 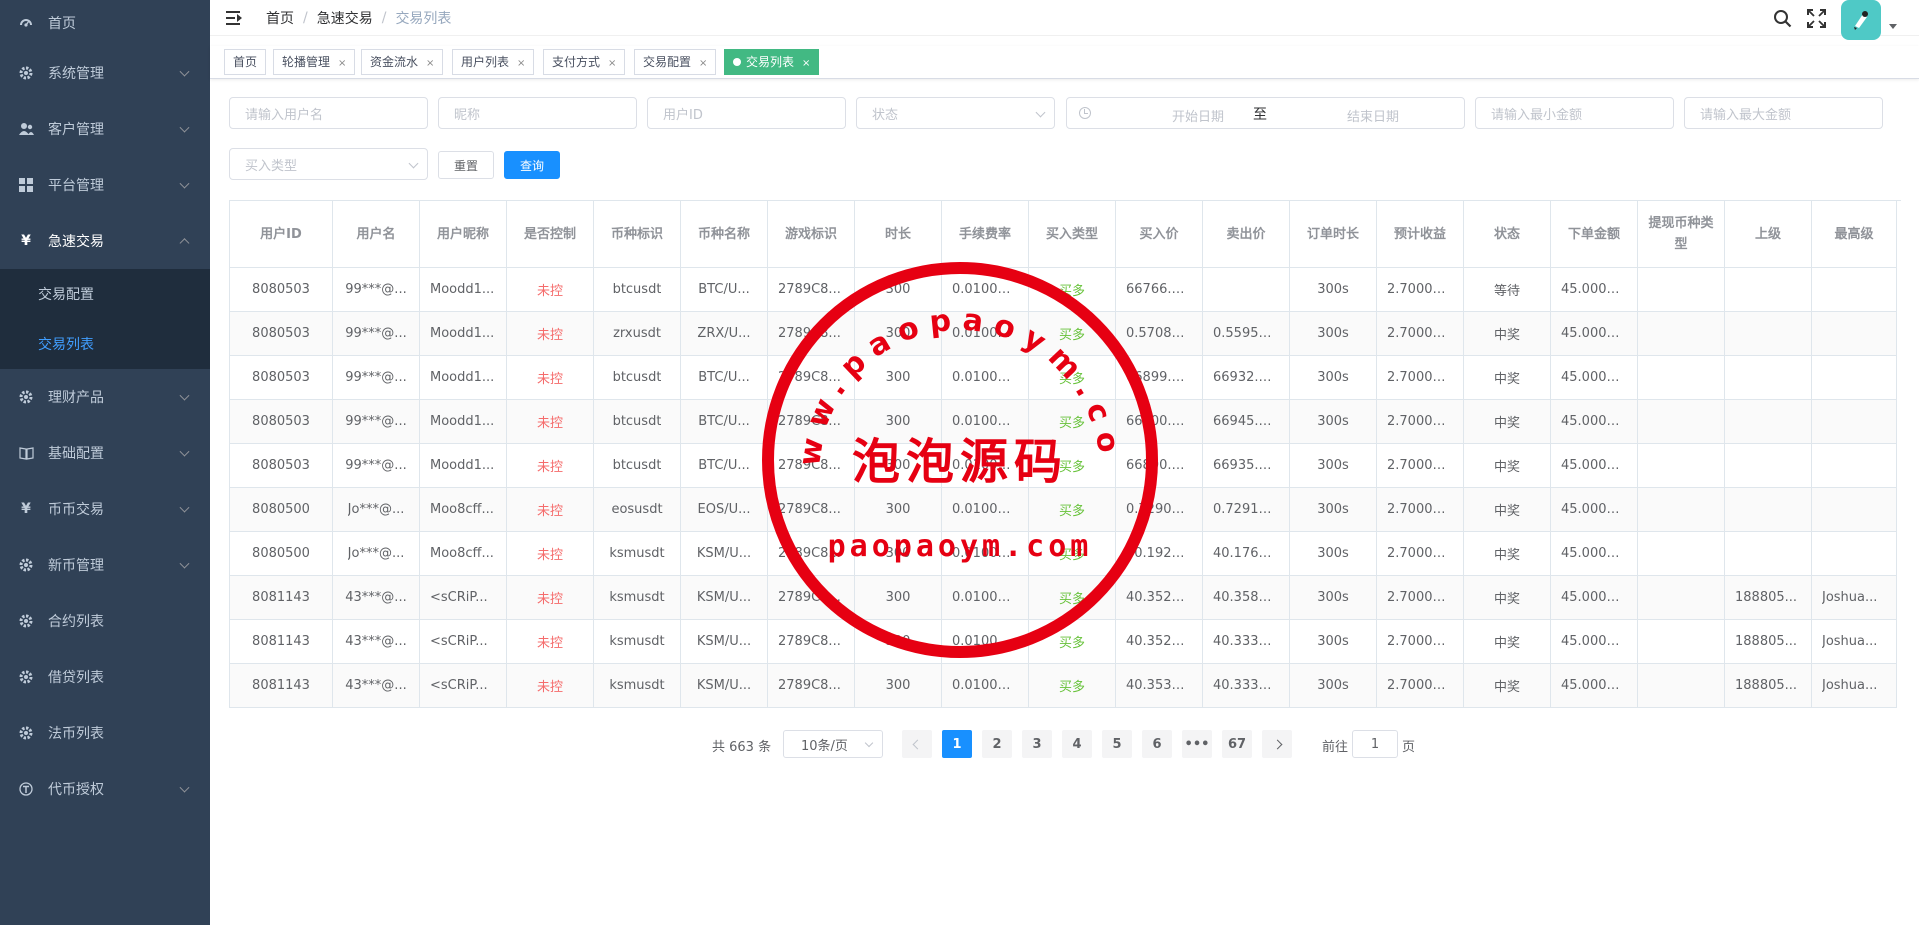 What do you see at coordinates (345, 18) in the screenshot?
I see `breadcrumb-quick-trade: 急速交易` at bounding box center [345, 18].